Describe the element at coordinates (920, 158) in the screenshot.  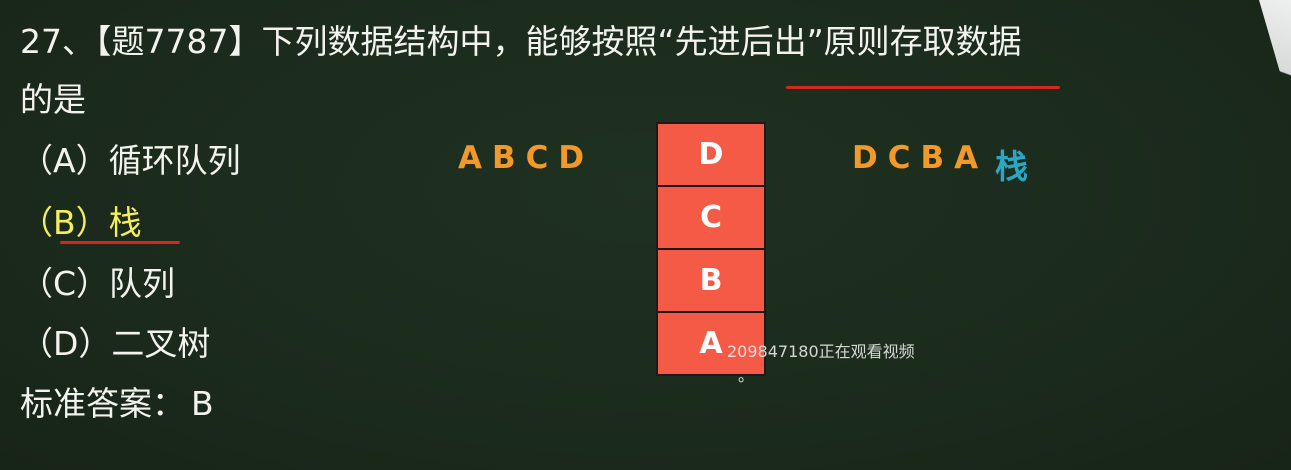
I see `pop-order-text: DCBA` at that location.